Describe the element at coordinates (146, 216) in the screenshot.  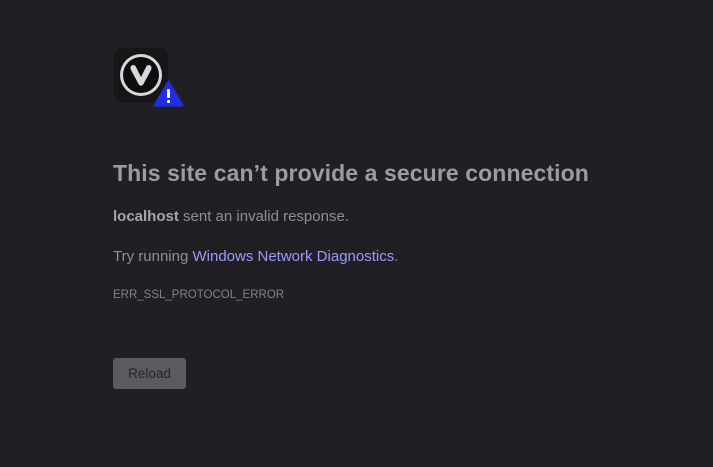
I see `error-host: localhost` at that location.